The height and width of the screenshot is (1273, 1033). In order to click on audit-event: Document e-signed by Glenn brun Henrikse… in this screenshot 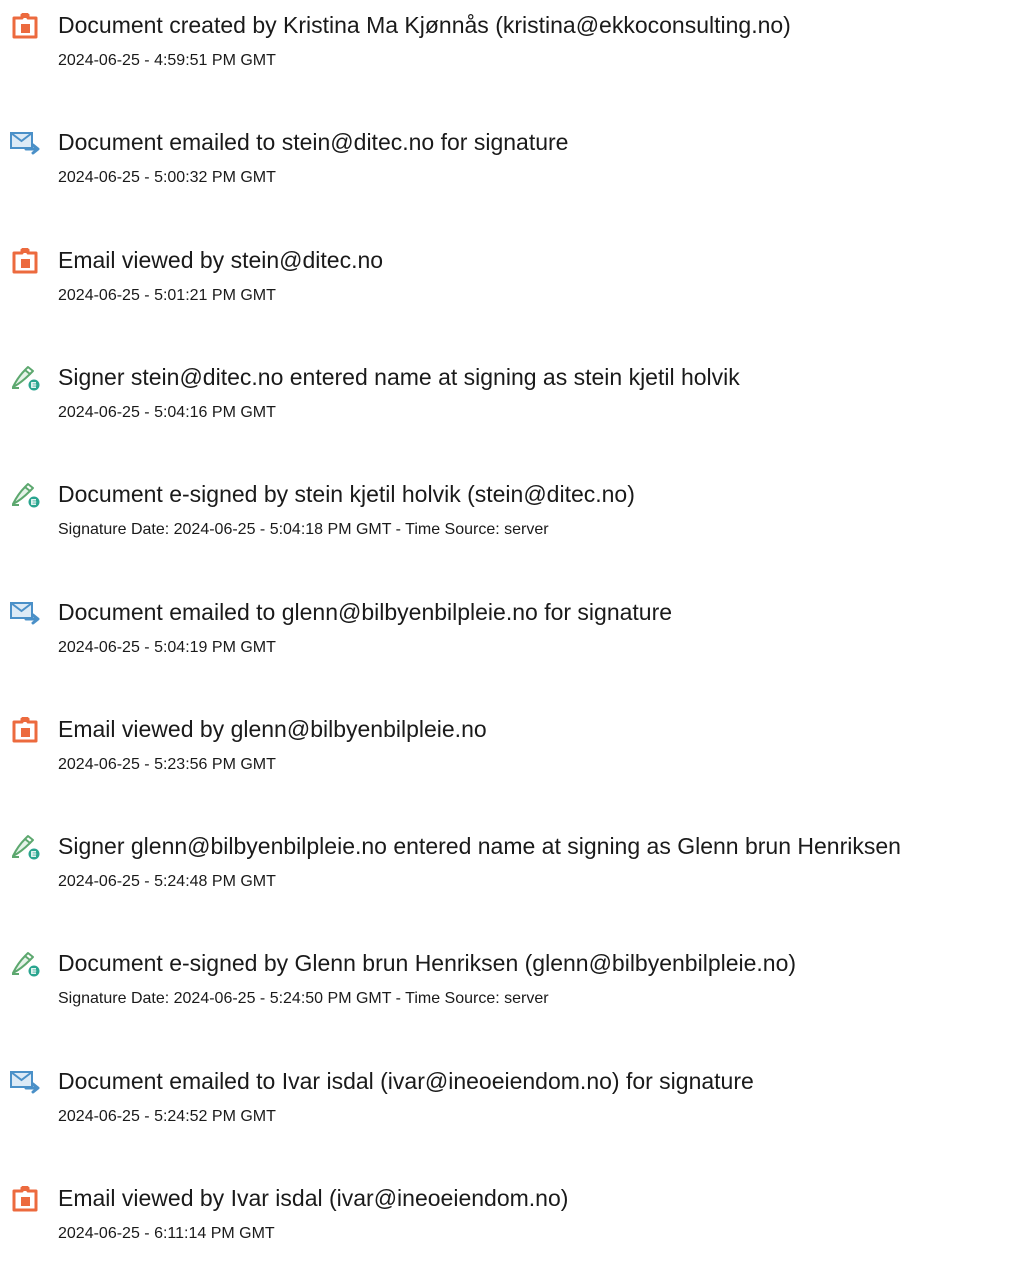, I will do `click(516, 993)`.